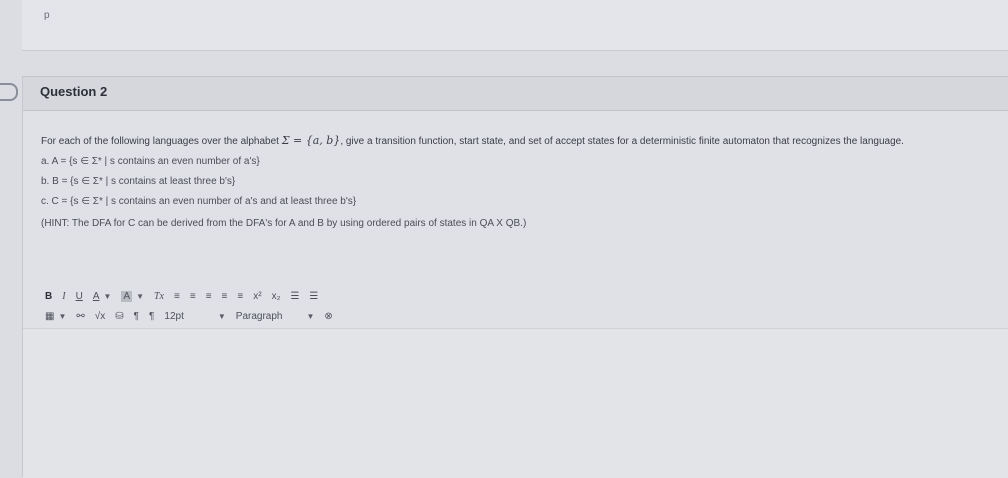 The image size is (1008, 478). What do you see at coordinates (127, 296) in the screenshot?
I see `highlight-color-button: A` at bounding box center [127, 296].